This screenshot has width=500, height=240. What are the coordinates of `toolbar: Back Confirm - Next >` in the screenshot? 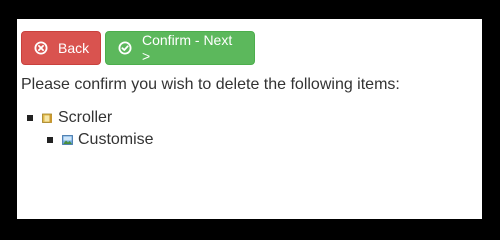 It's located at (138, 48).